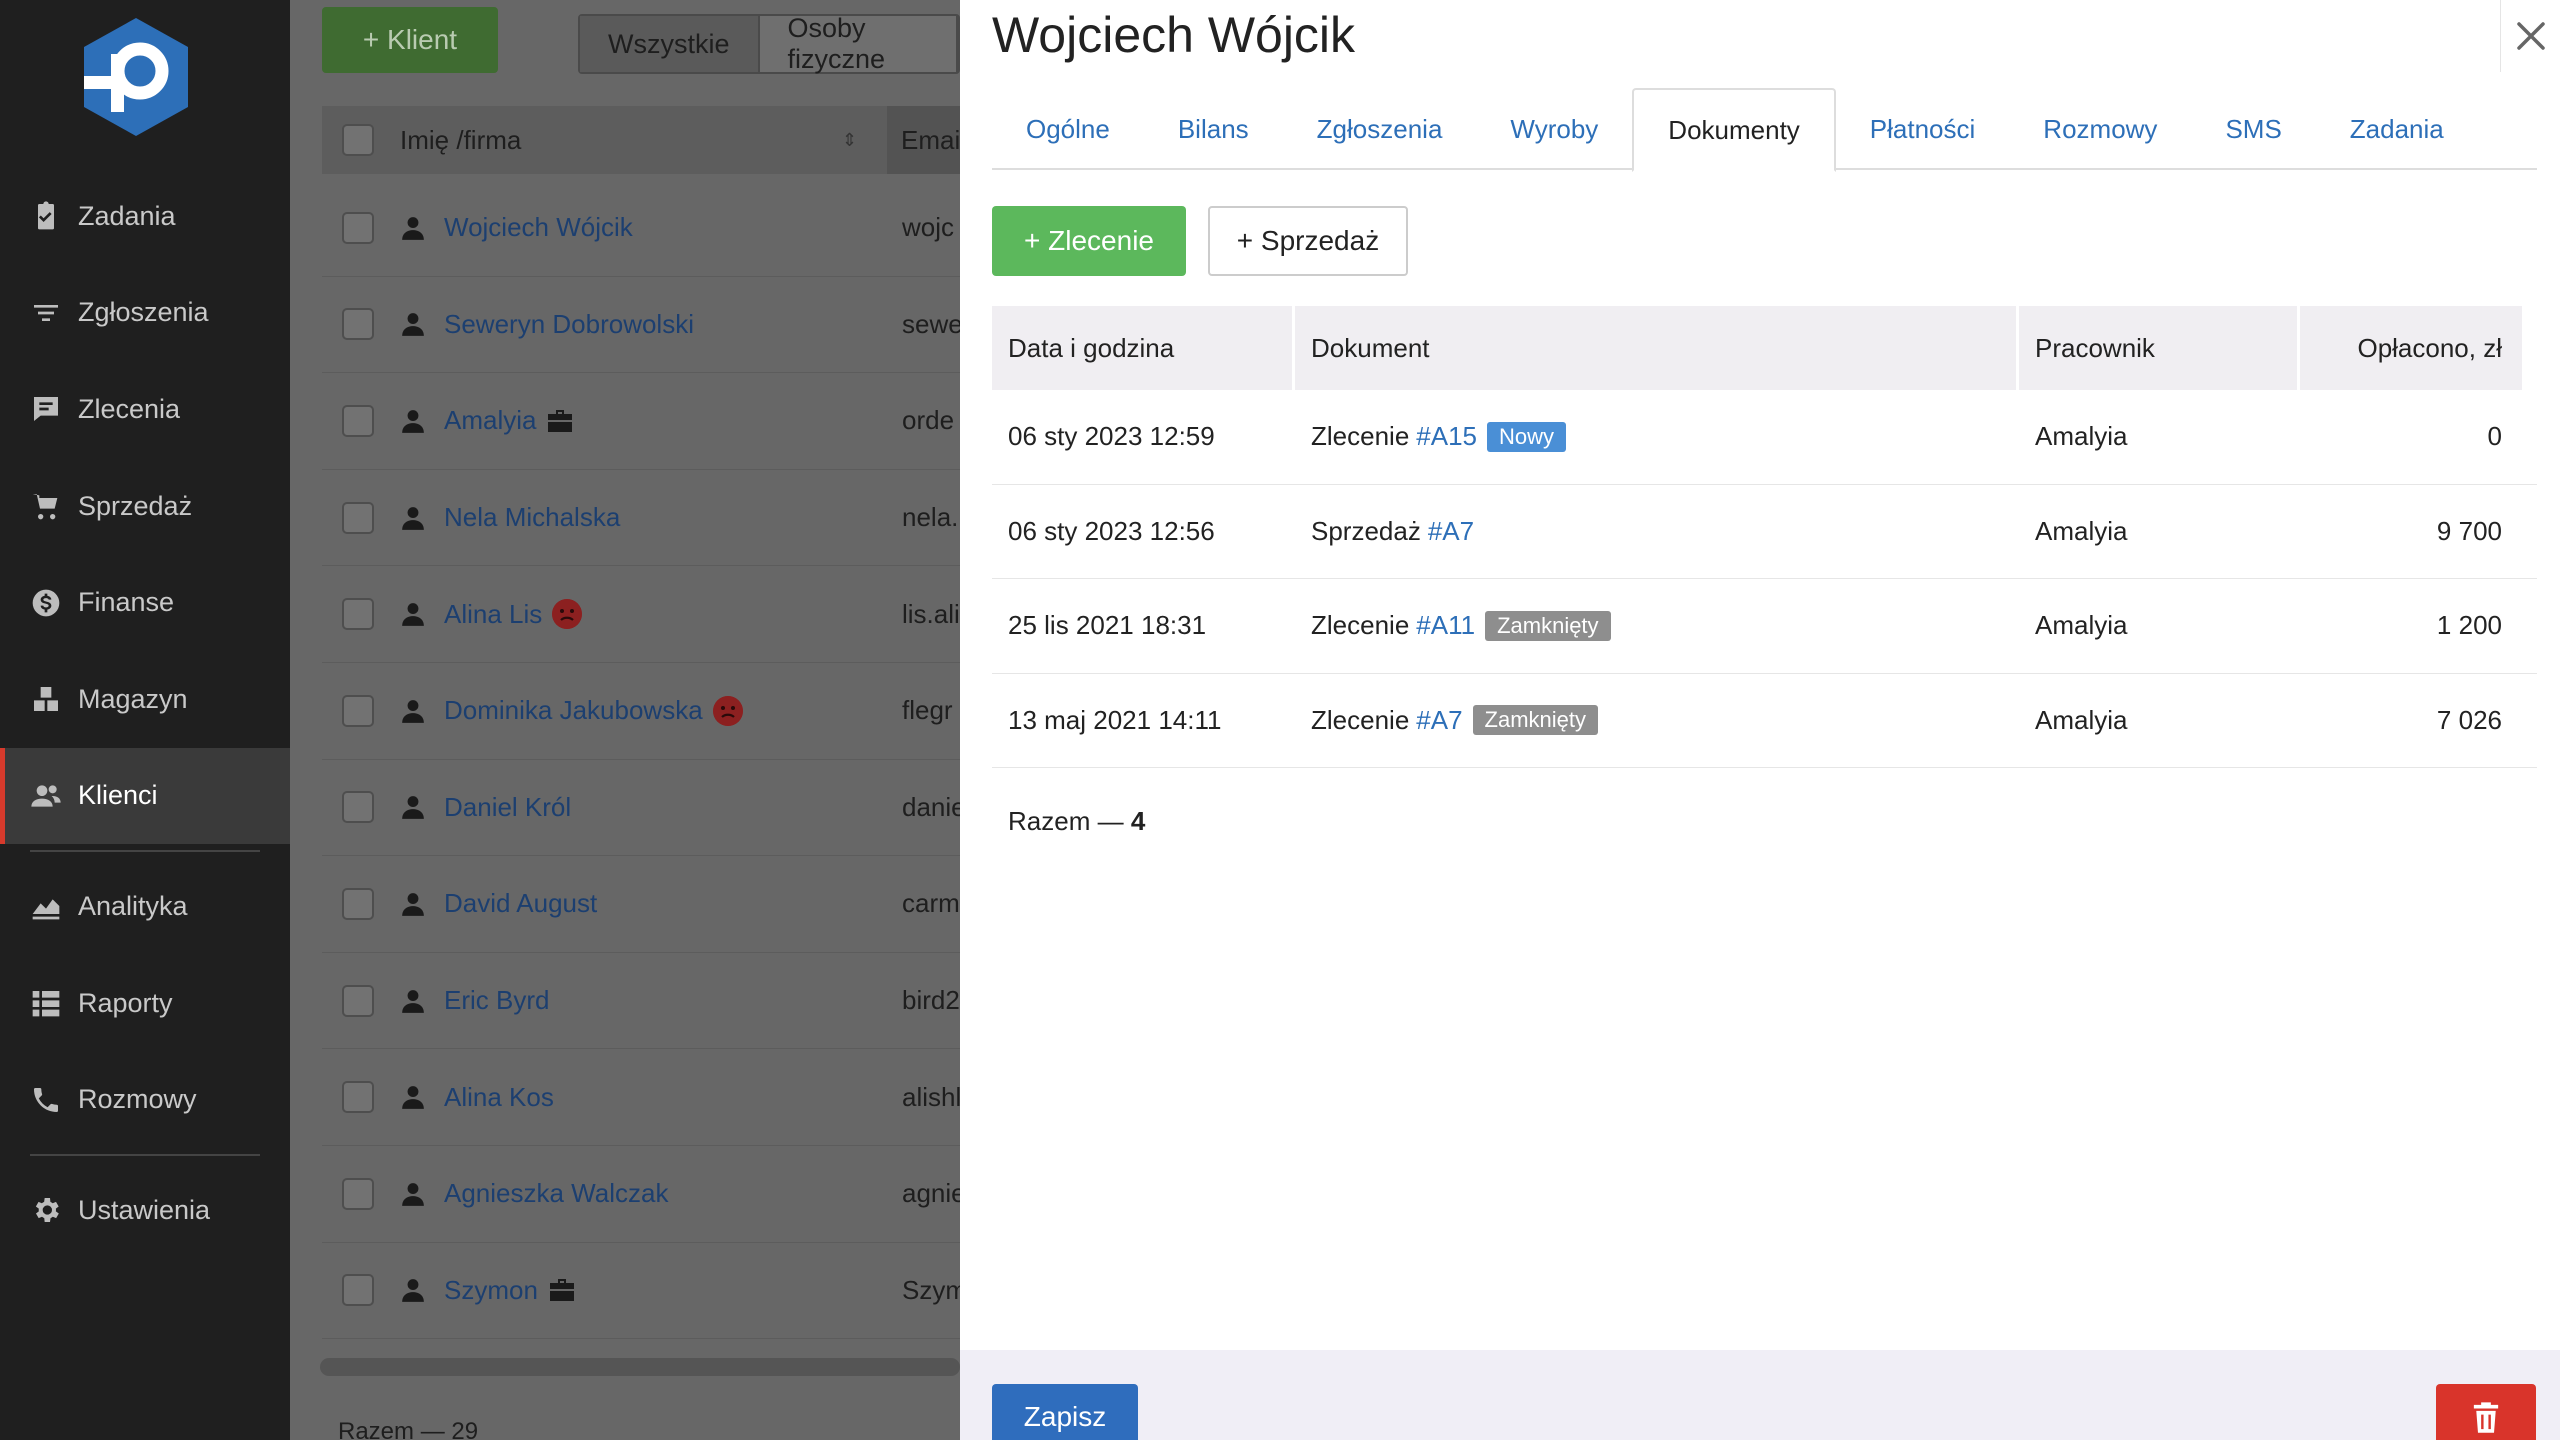 The image size is (2560, 1440). I want to click on table-row: Eric Byrd bird2, so click(641, 1001).